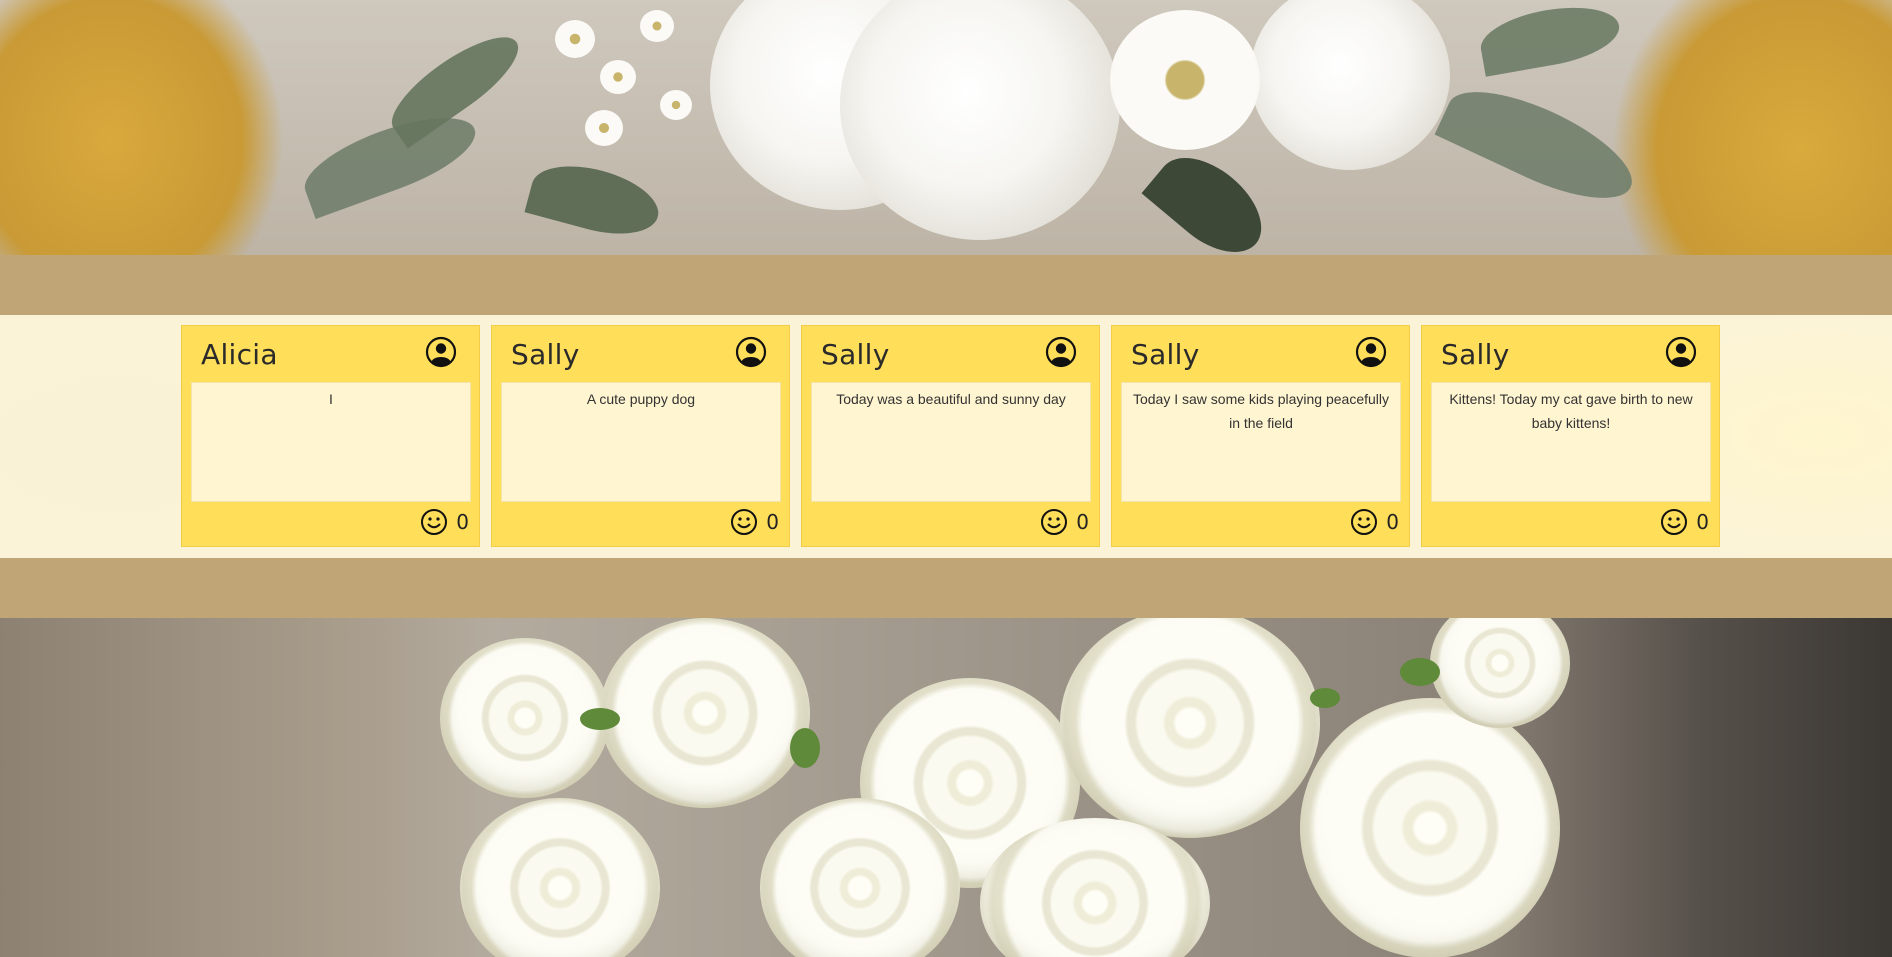 The height and width of the screenshot is (957, 1892). Describe the element at coordinates (641, 442) in the screenshot. I see `note-message: A cute puppy dog` at that location.